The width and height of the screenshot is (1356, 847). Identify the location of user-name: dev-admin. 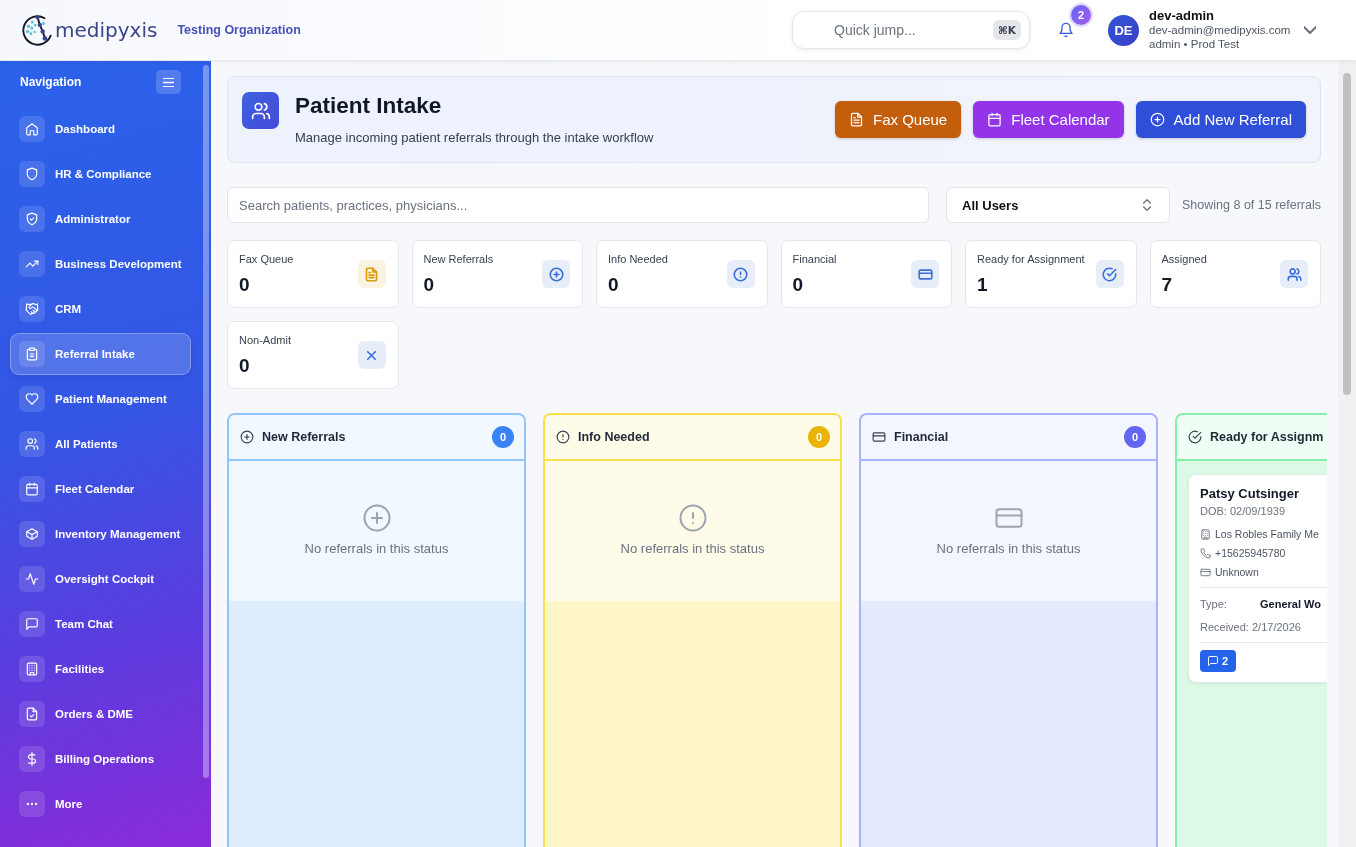
(1182, 16).